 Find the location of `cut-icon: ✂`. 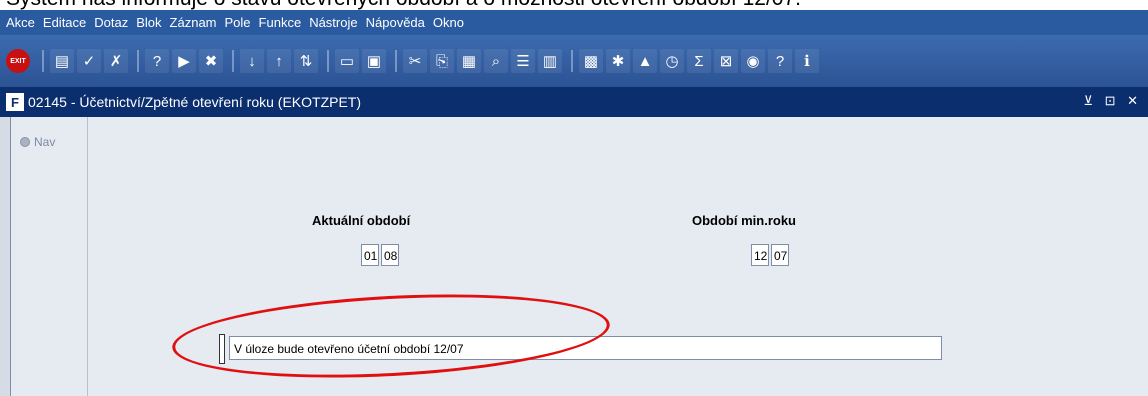

cut-icon: ✂ is located at coordinates (415, 61).